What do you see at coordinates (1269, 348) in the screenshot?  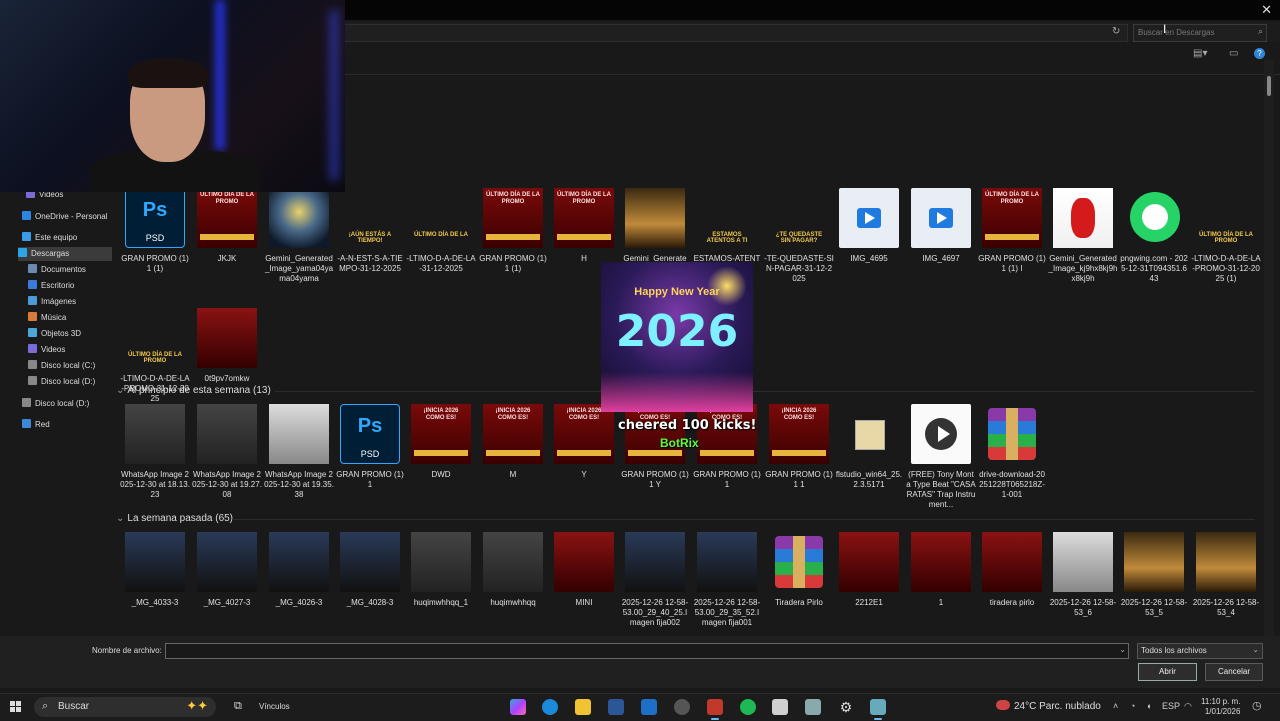 I see `vertical-scrollbar` at bounding box center [1269, 348].